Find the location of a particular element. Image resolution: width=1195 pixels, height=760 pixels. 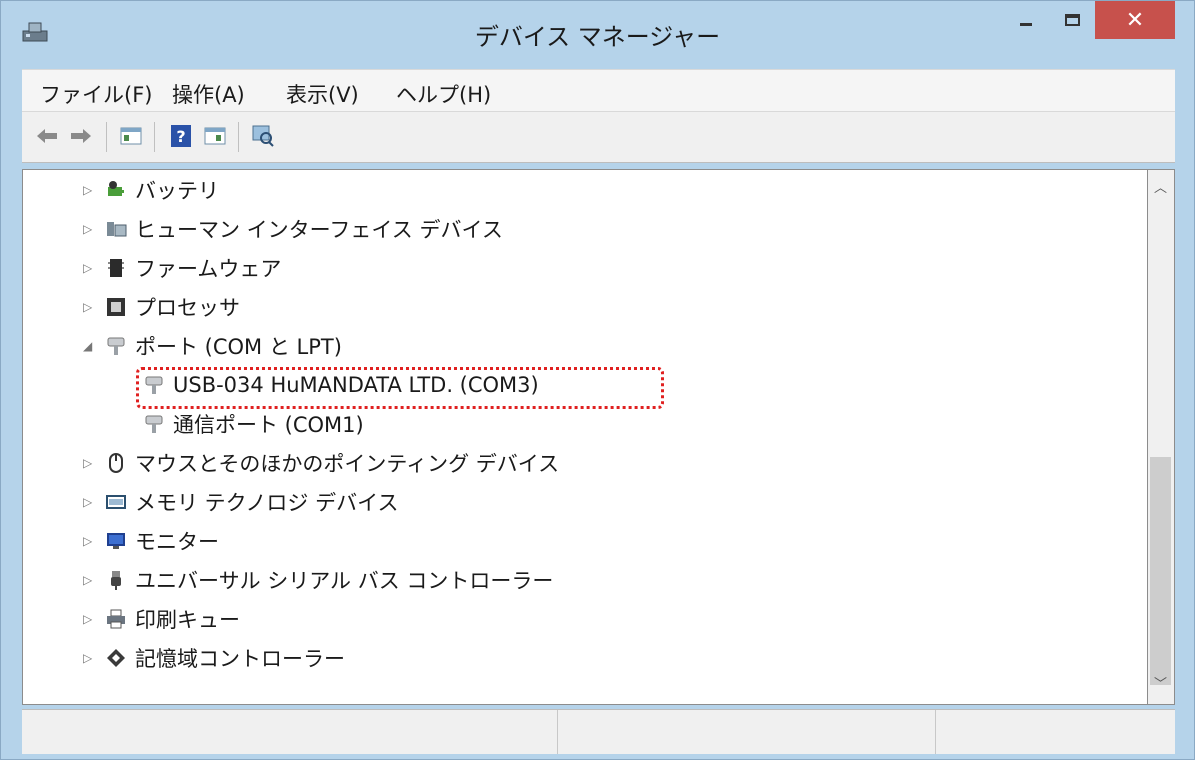

tree-node-monitor: ▷ モニター is located at coordinates (151, 541).